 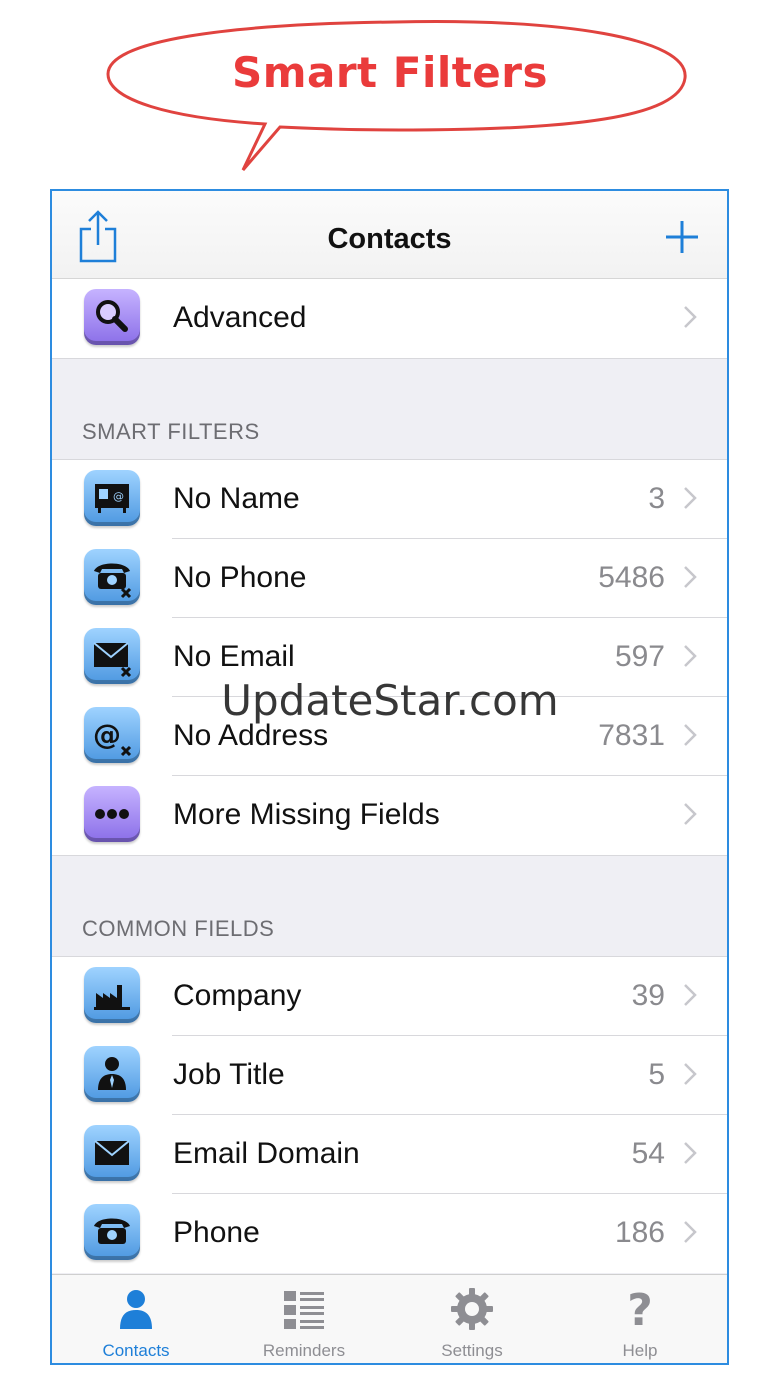 I want to click on tab-reminders: Reminders, so click(x=304, y=1319).